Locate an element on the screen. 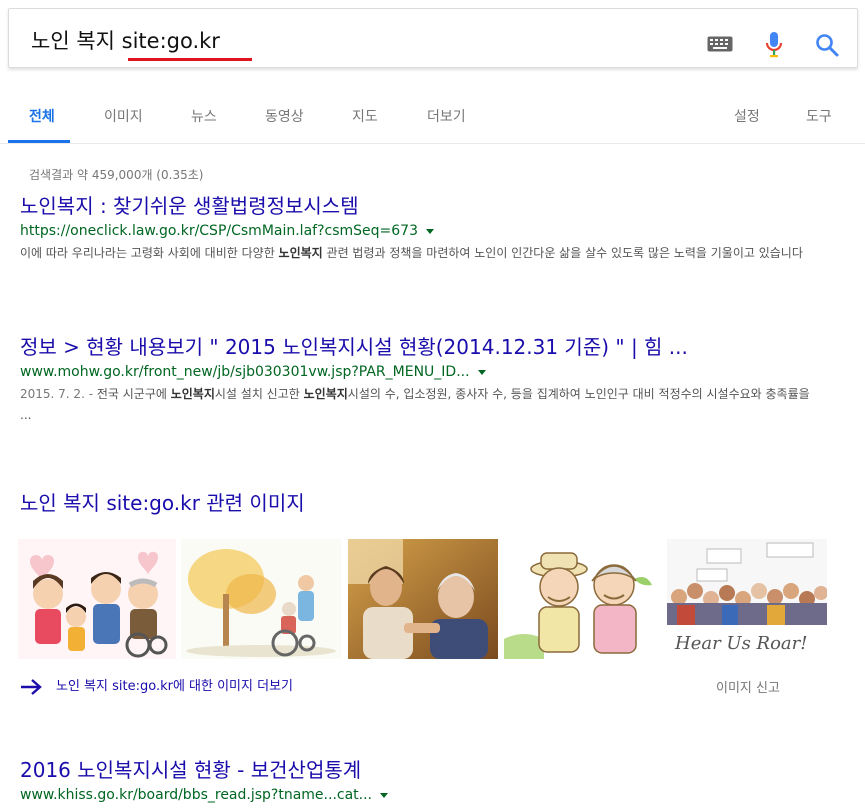  tab-more: 더보기 is located at coordinates (446, 116).